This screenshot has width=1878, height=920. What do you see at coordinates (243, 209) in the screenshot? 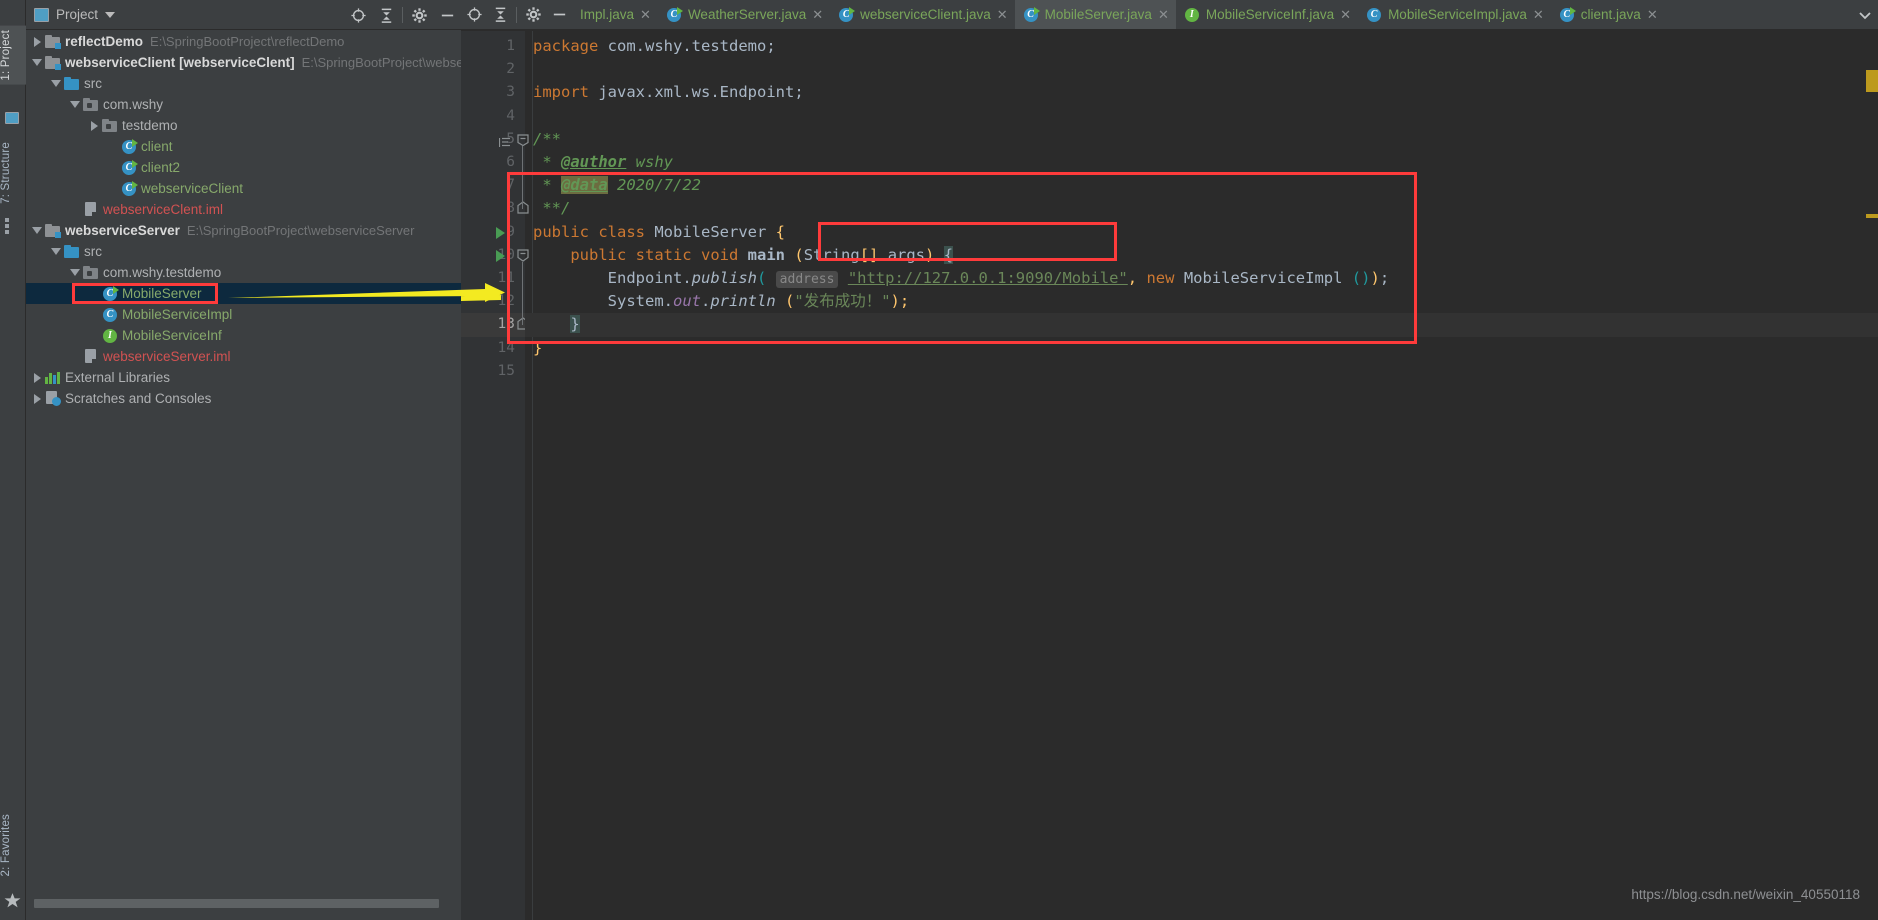
I see `tree-item-webserviceclent.iml: webserviceClent.iml` at bounding box center [243, 209].